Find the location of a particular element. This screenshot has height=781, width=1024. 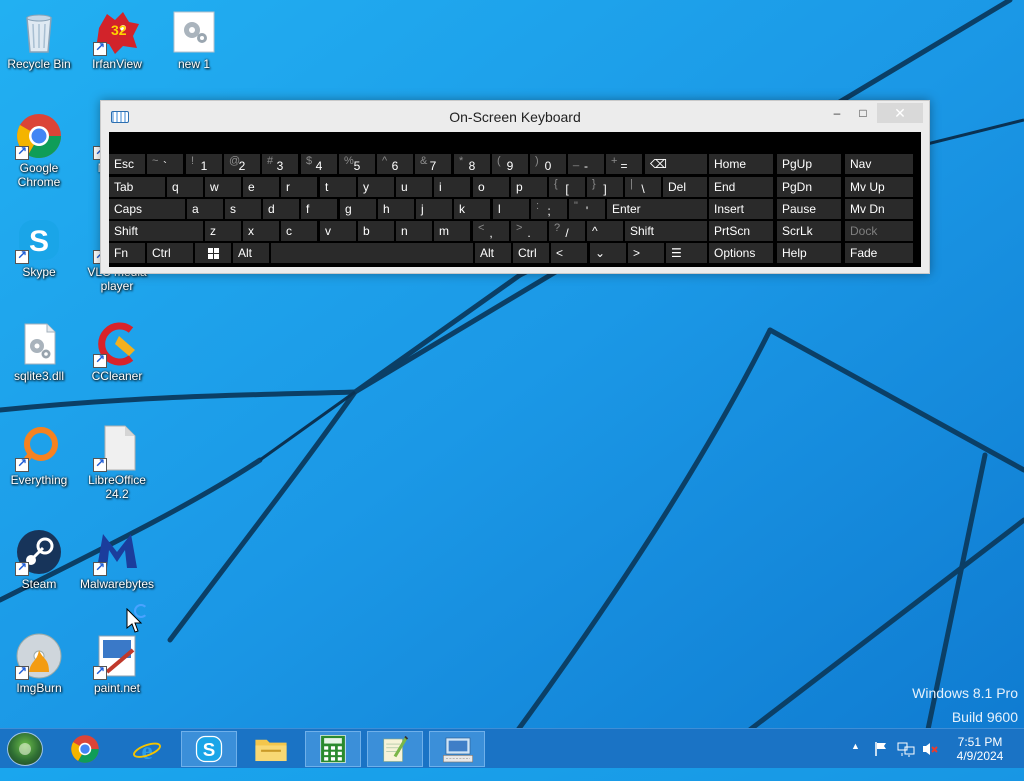

key-insert: Insert is located at coordinates (741, 209).